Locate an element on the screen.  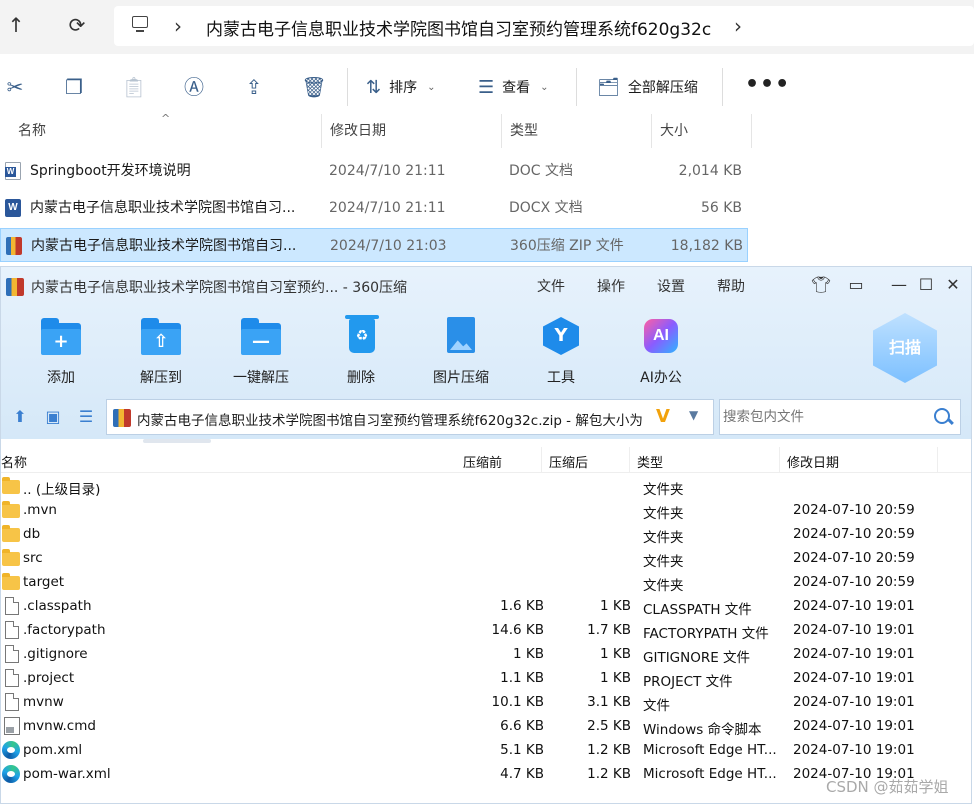
search-icon is located at coordinates (943, 417).